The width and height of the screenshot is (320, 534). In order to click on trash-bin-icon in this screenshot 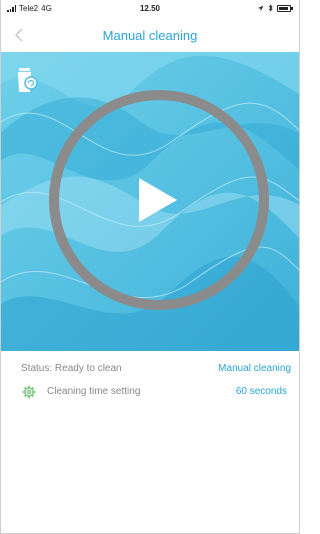, I will do `click(27, 81)`.